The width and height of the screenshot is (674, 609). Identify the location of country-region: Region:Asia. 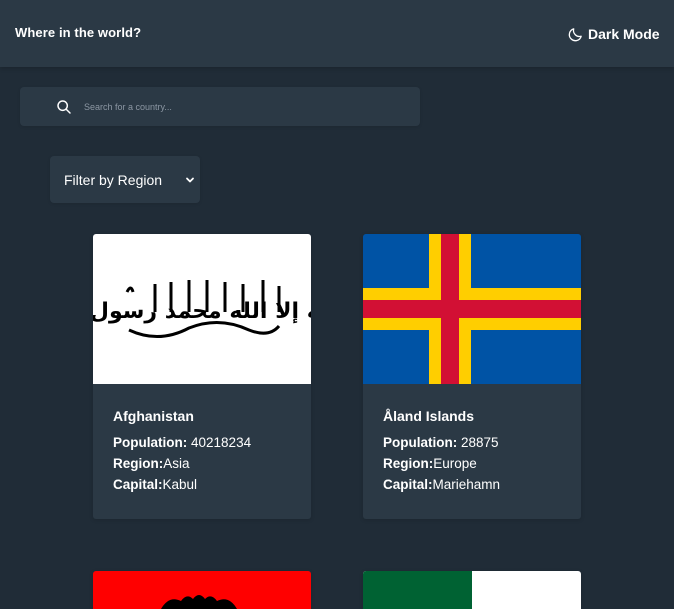
(182, 463).